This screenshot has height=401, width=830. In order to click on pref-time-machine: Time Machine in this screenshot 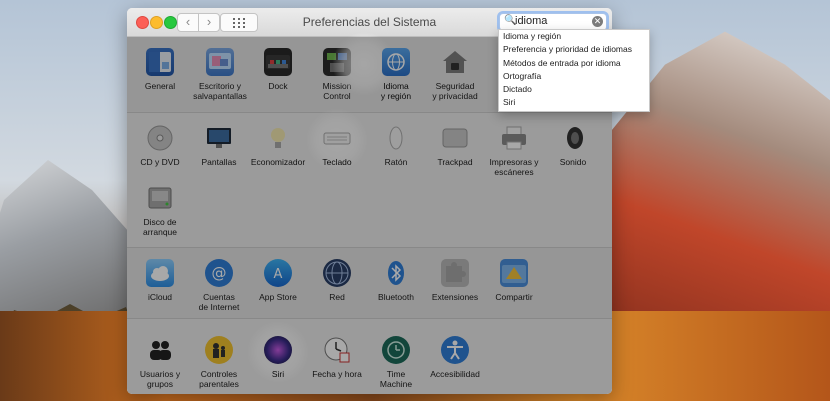, I will do `click(396, 362)`.